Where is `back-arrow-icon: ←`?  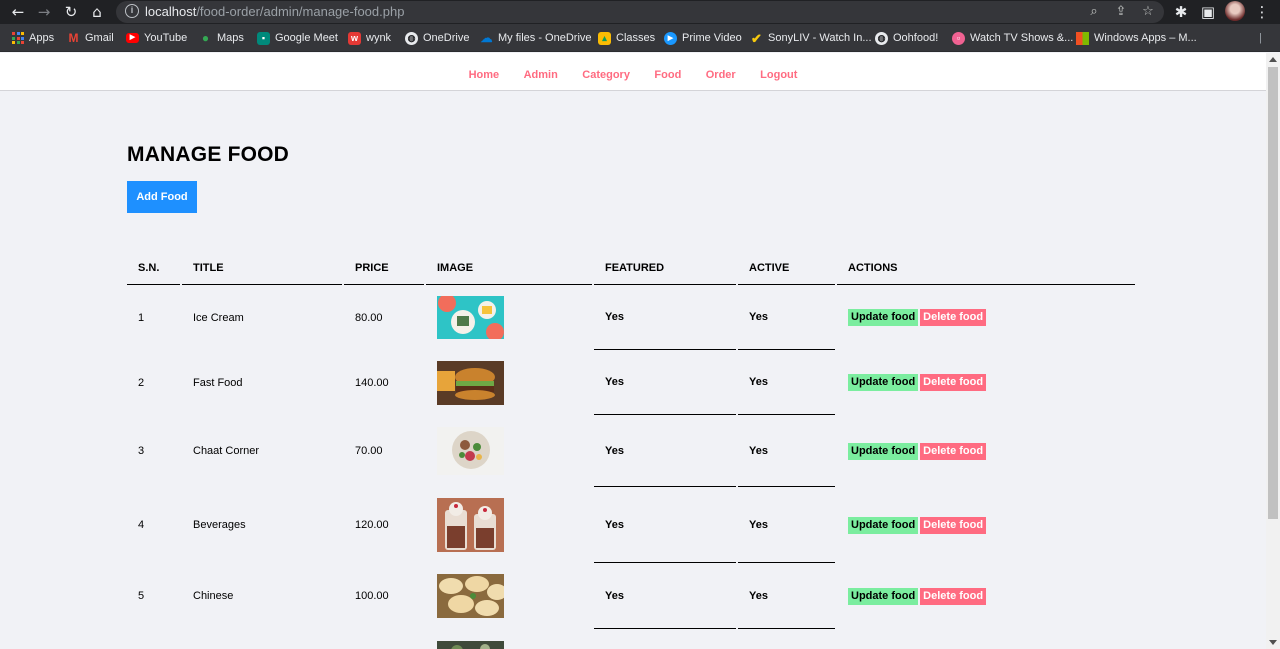 back-arrow-icon: ← is located at coordinates (18, 12).